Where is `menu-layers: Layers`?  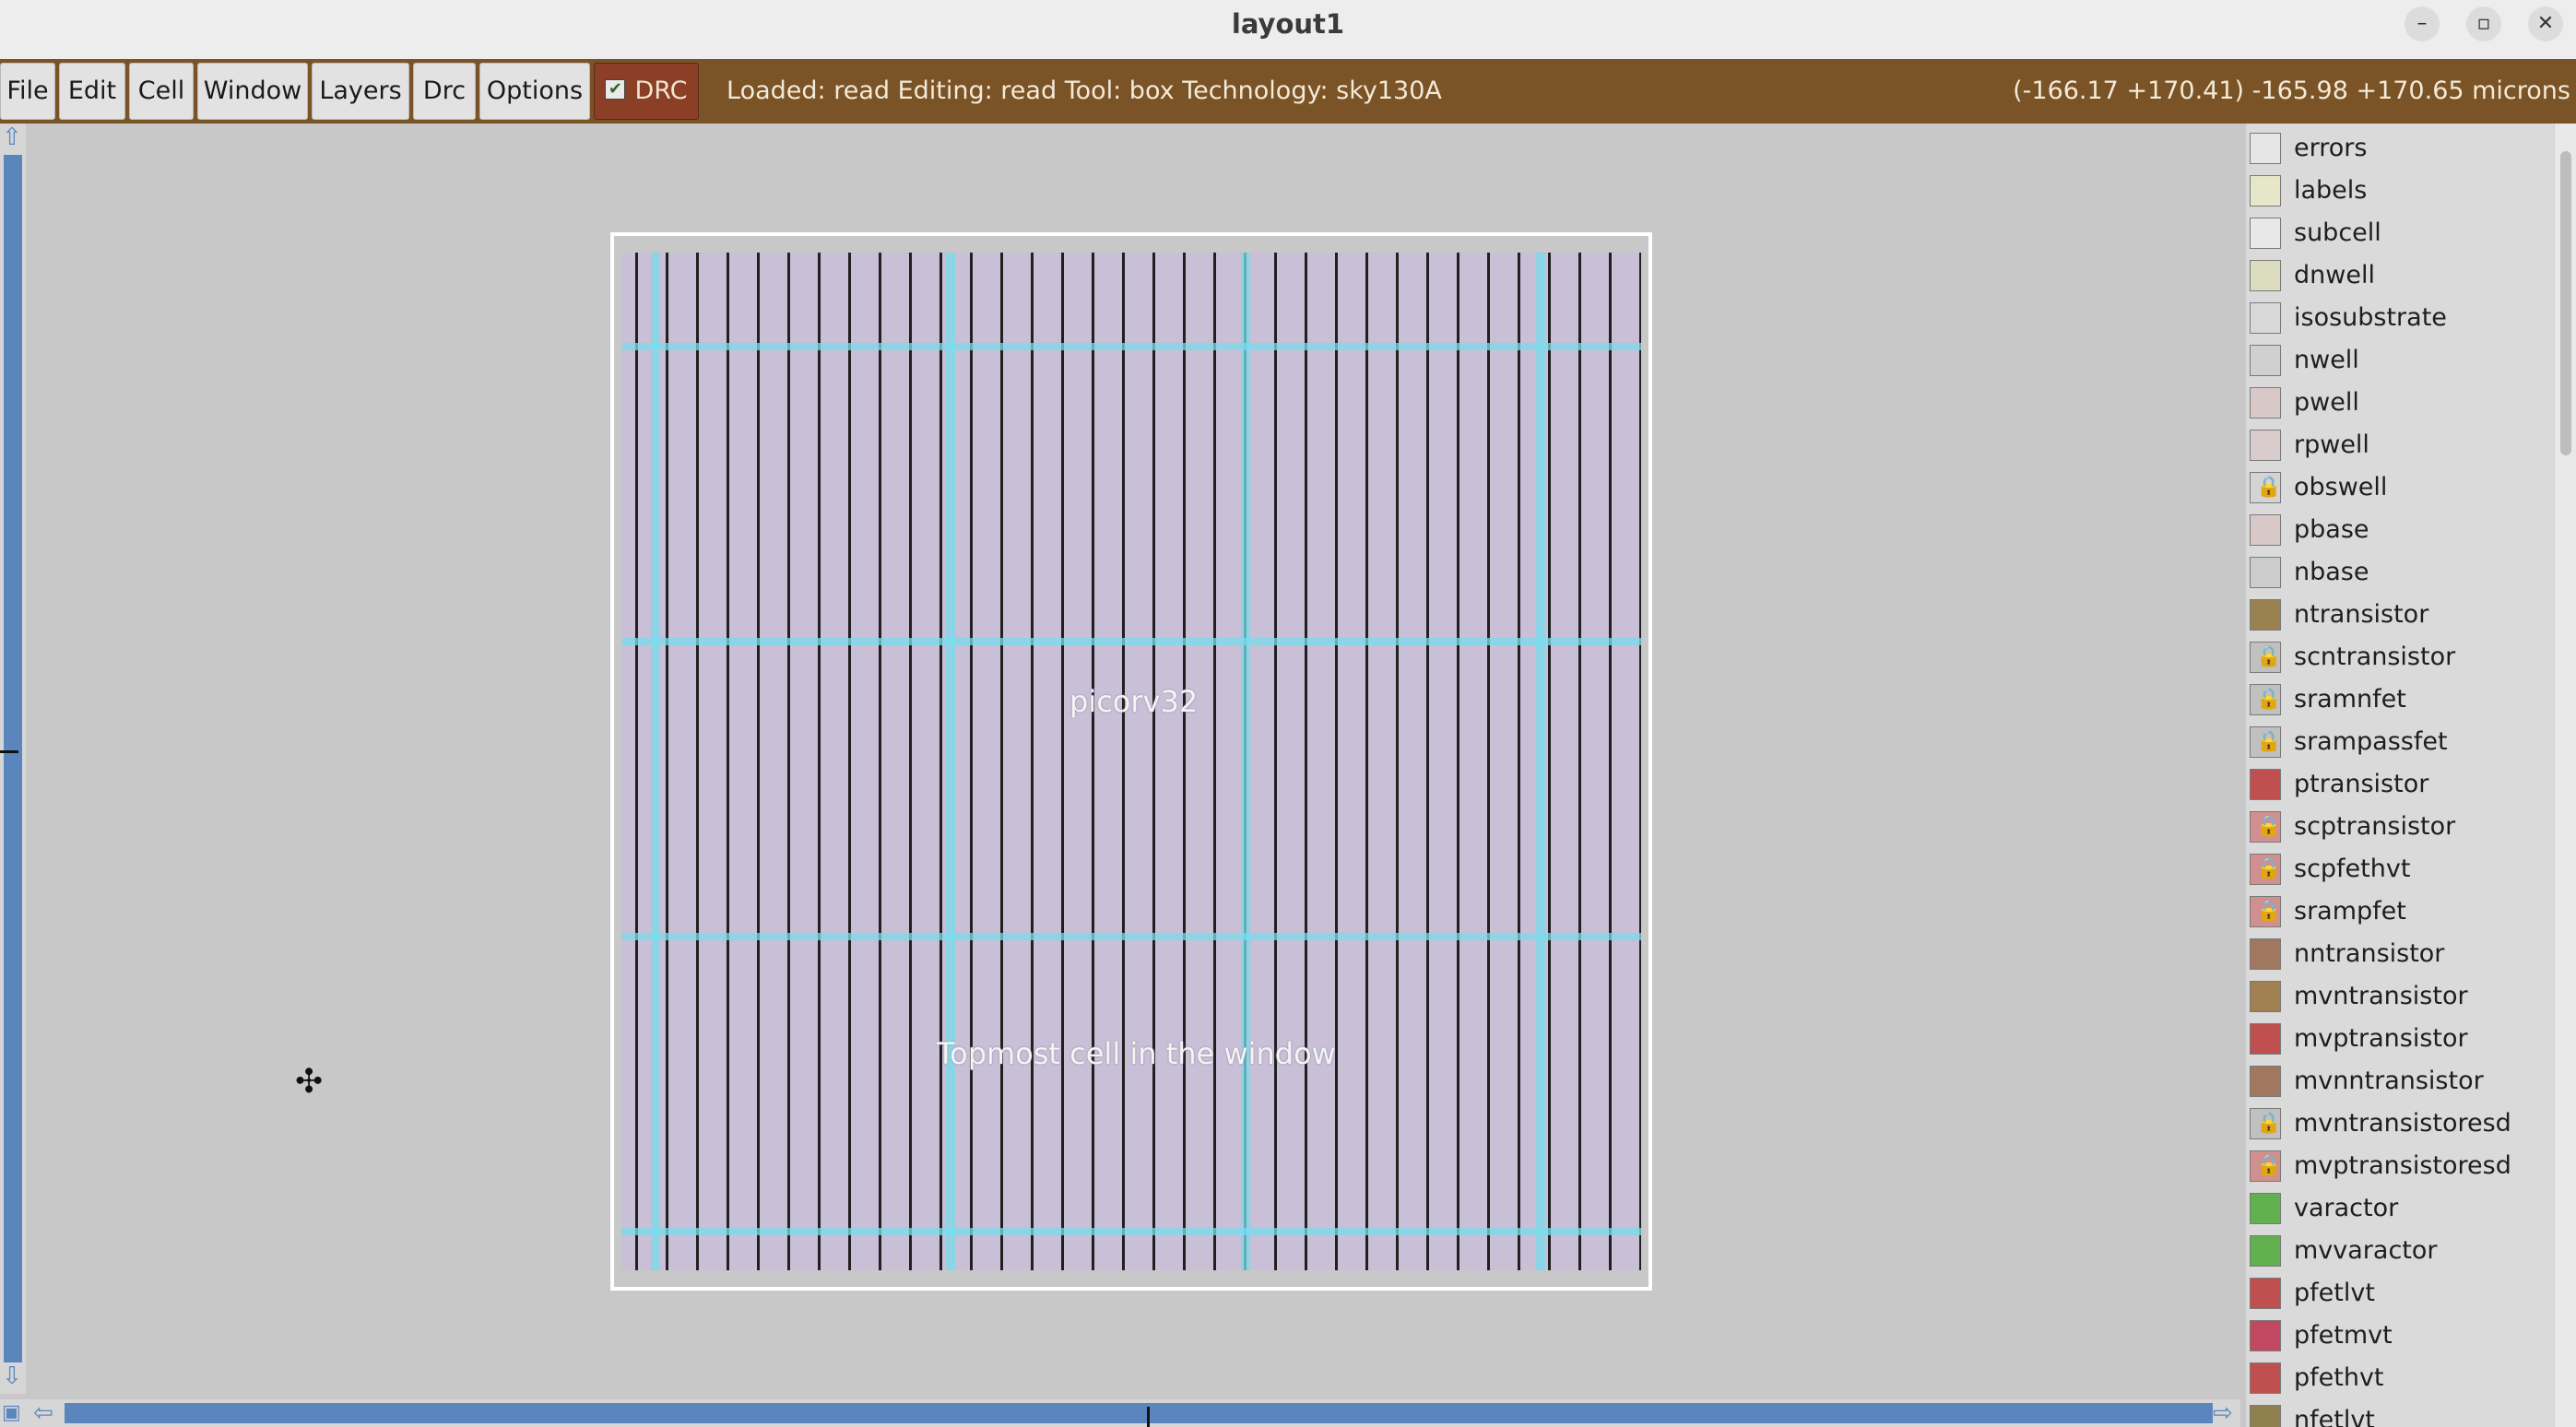
menu-layers: Layers is located at coordinates (360, 92).